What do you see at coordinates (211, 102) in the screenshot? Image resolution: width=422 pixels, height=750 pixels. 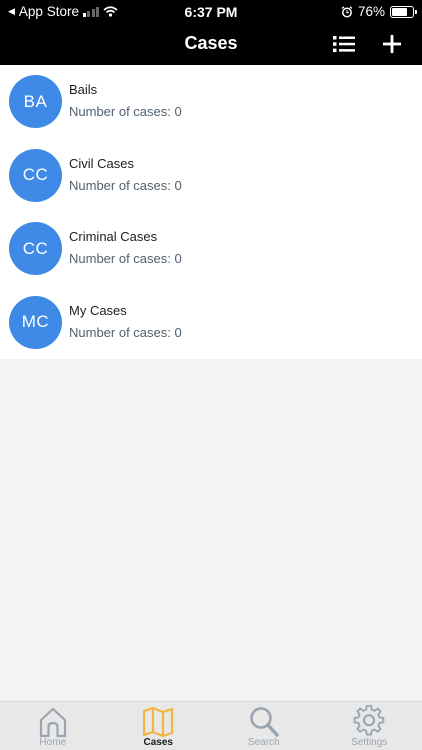 I see `case-row-bails: BA Bails Number of cases: 0` at bounding box center [211, 102].